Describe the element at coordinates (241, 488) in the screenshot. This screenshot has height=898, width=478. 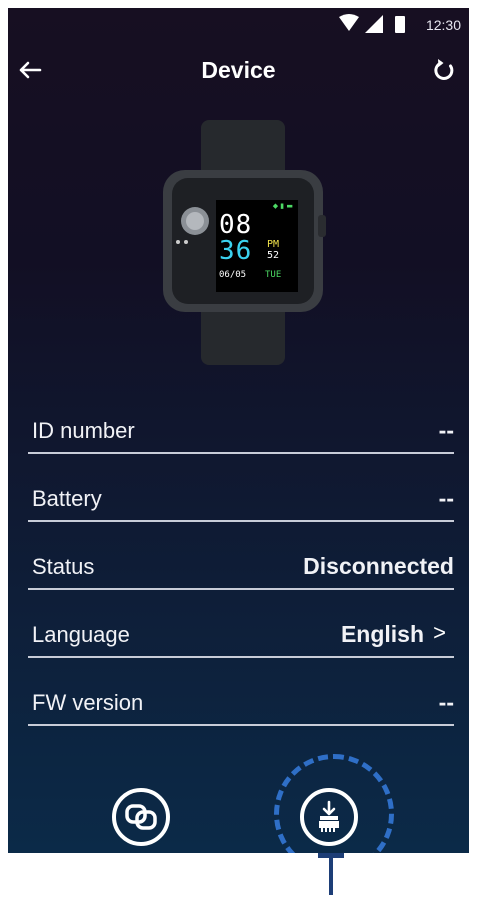
I see `row-battery: Battery --` at that location.